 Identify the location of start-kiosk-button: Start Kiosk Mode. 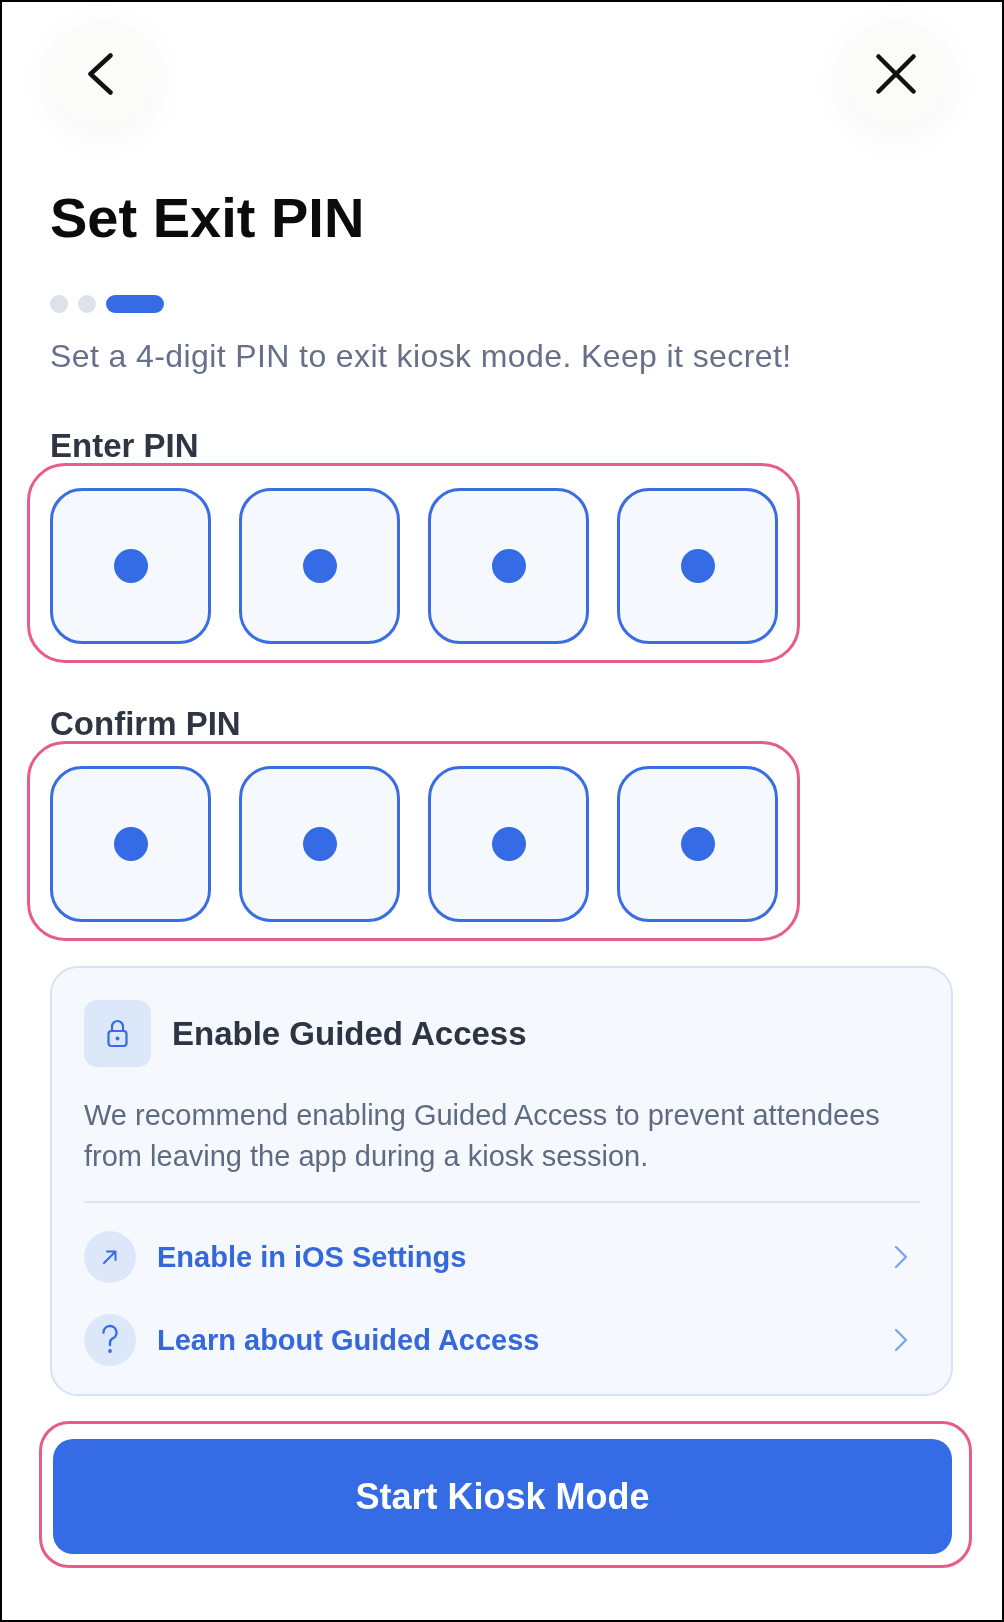
(502, 1496).